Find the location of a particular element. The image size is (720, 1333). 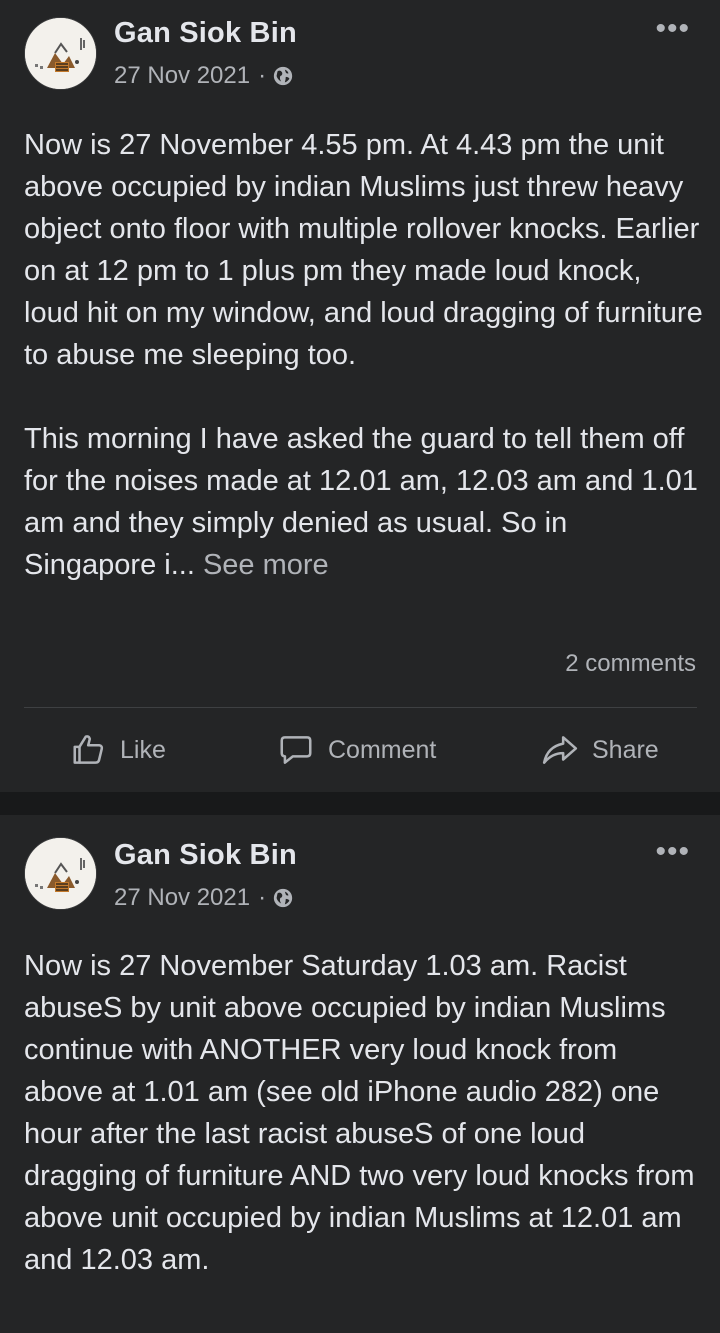

comments-count: 2 comments is located at coordinates (630, 664).